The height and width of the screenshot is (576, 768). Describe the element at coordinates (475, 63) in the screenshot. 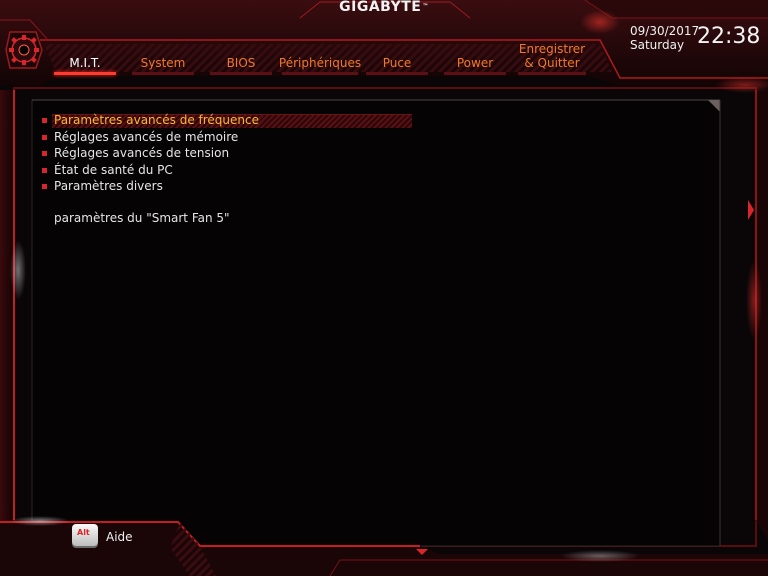

I see `tab-label: Power` at that location.